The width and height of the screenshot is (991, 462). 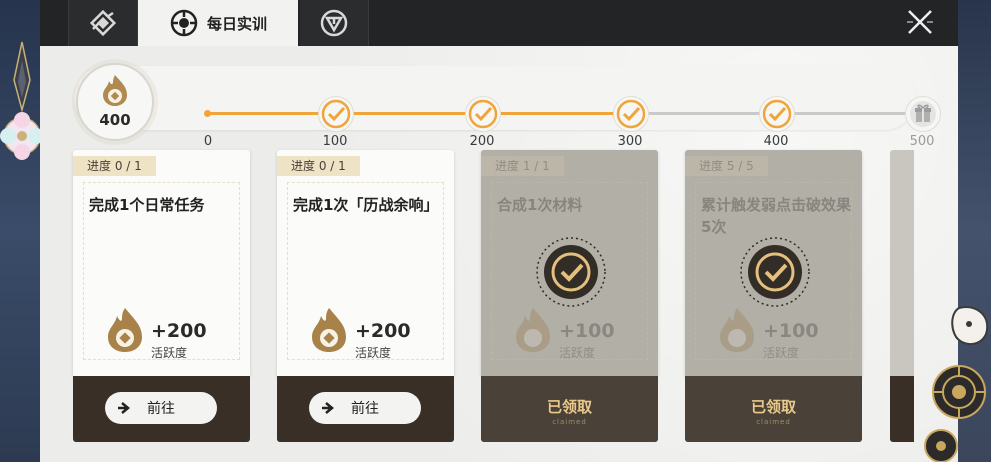 What do you see at coordinates (630, 141) in the screenshot?
I see `milestone-label-300: 300` at bounding box center [630, 141].